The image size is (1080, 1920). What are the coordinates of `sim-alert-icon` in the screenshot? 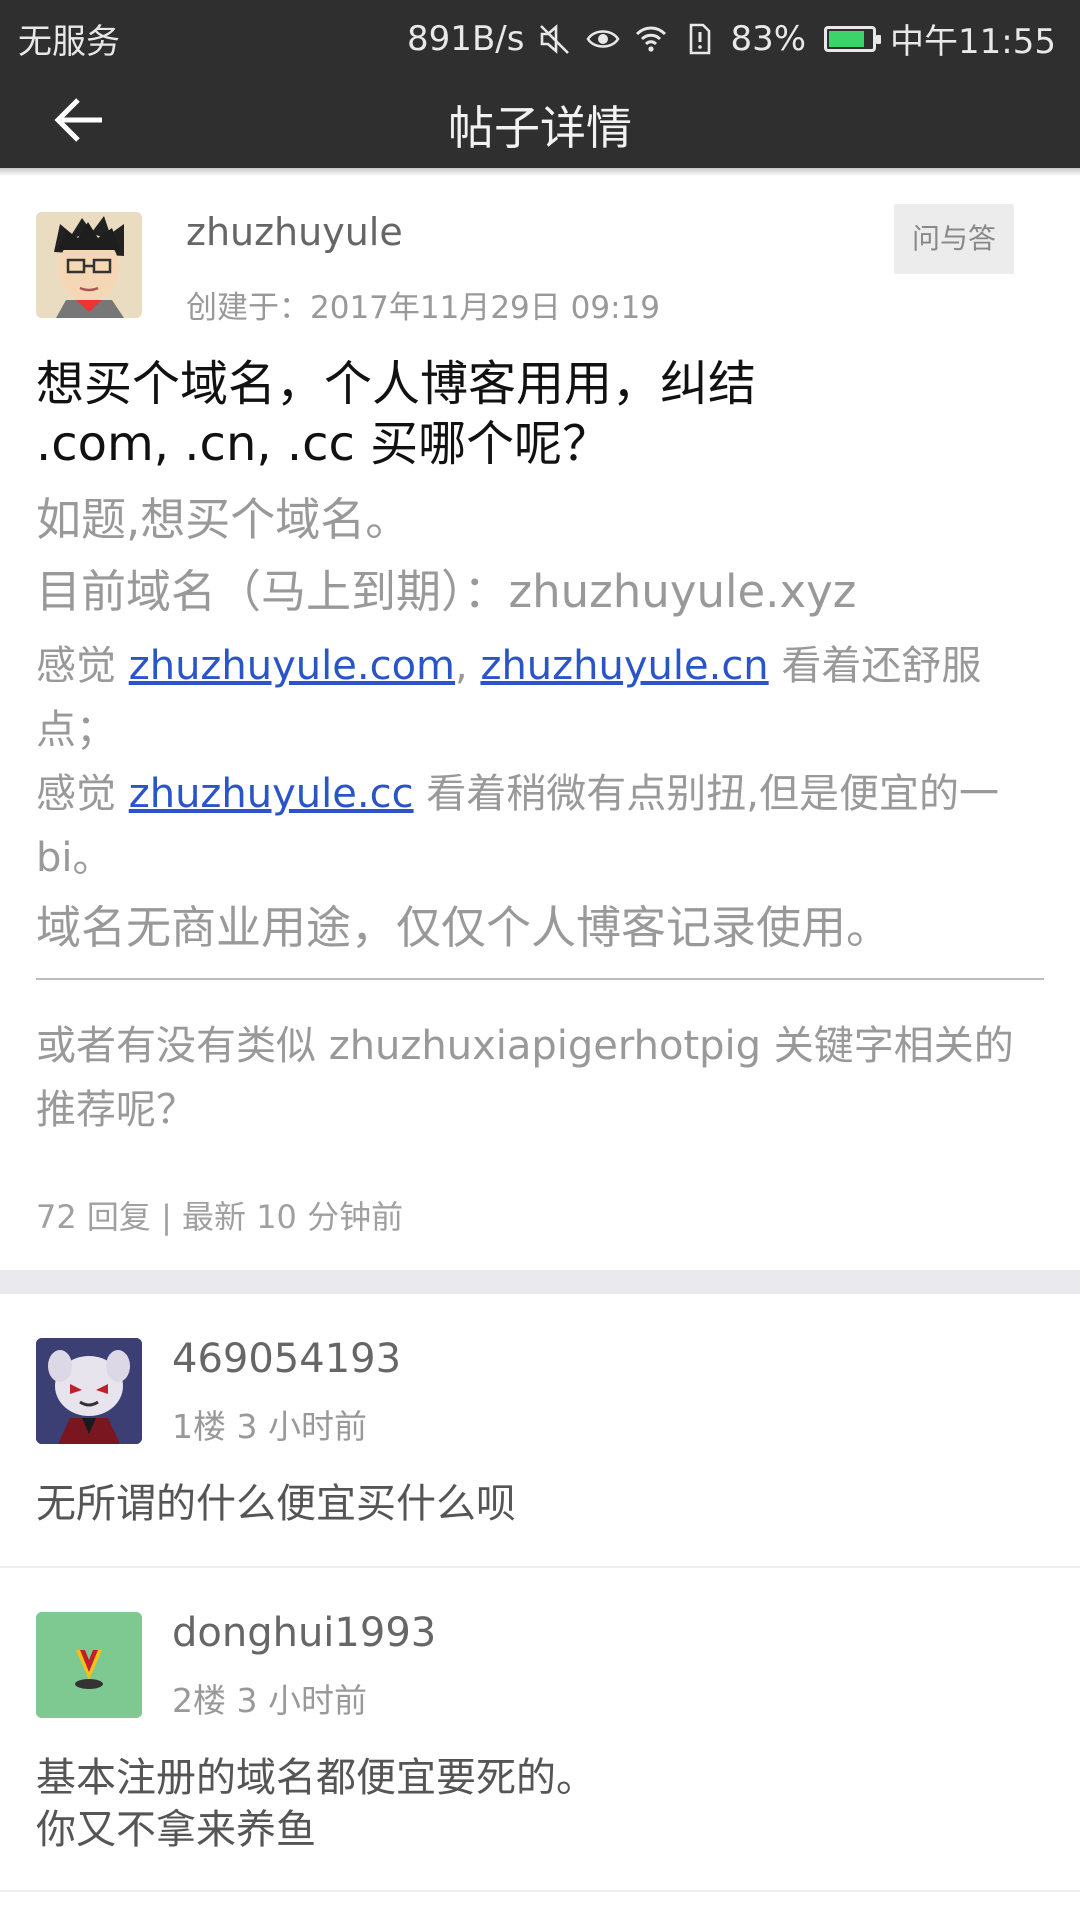 It's located at (700, 38).